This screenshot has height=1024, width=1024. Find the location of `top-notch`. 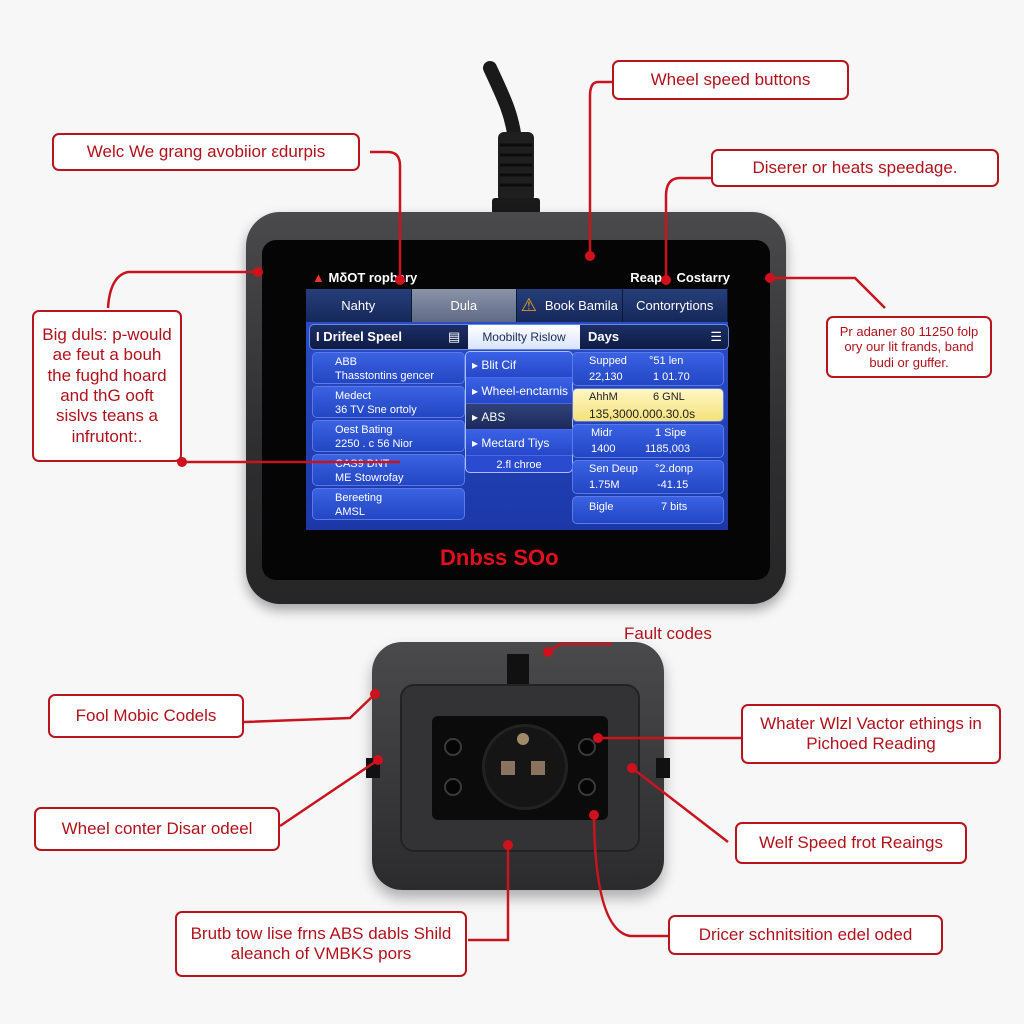

top-notch is located at coordinates (518, 669).